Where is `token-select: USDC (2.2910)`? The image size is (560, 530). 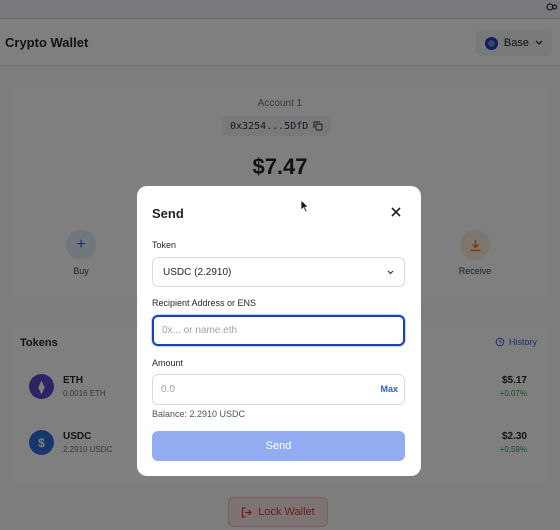 token-select: USDC (2.2910) is located at coordinates (278, 272).